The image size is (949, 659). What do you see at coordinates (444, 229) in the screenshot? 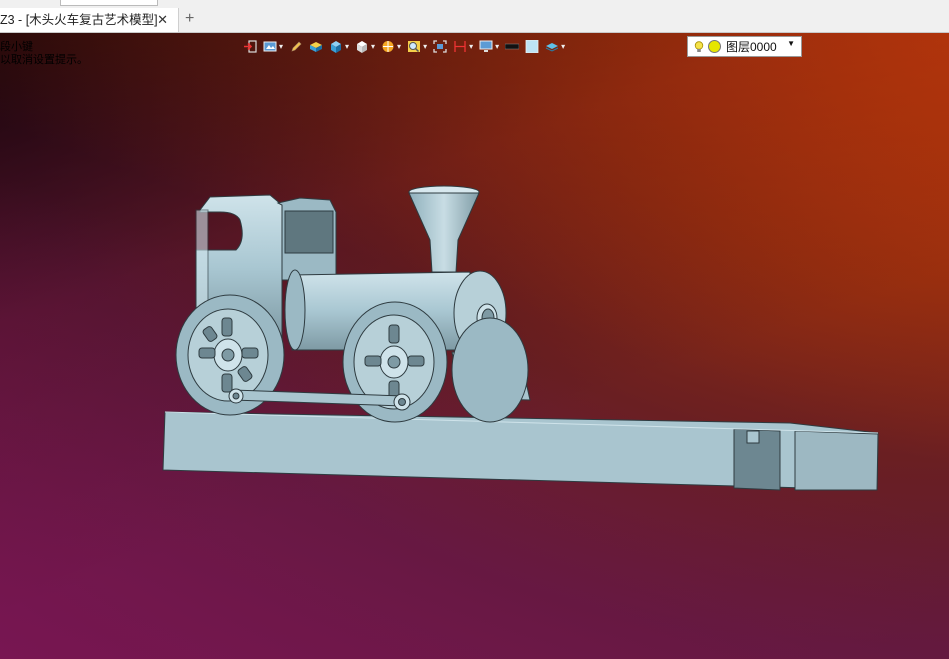
I see `funnel` at bounding box center [444, 229].